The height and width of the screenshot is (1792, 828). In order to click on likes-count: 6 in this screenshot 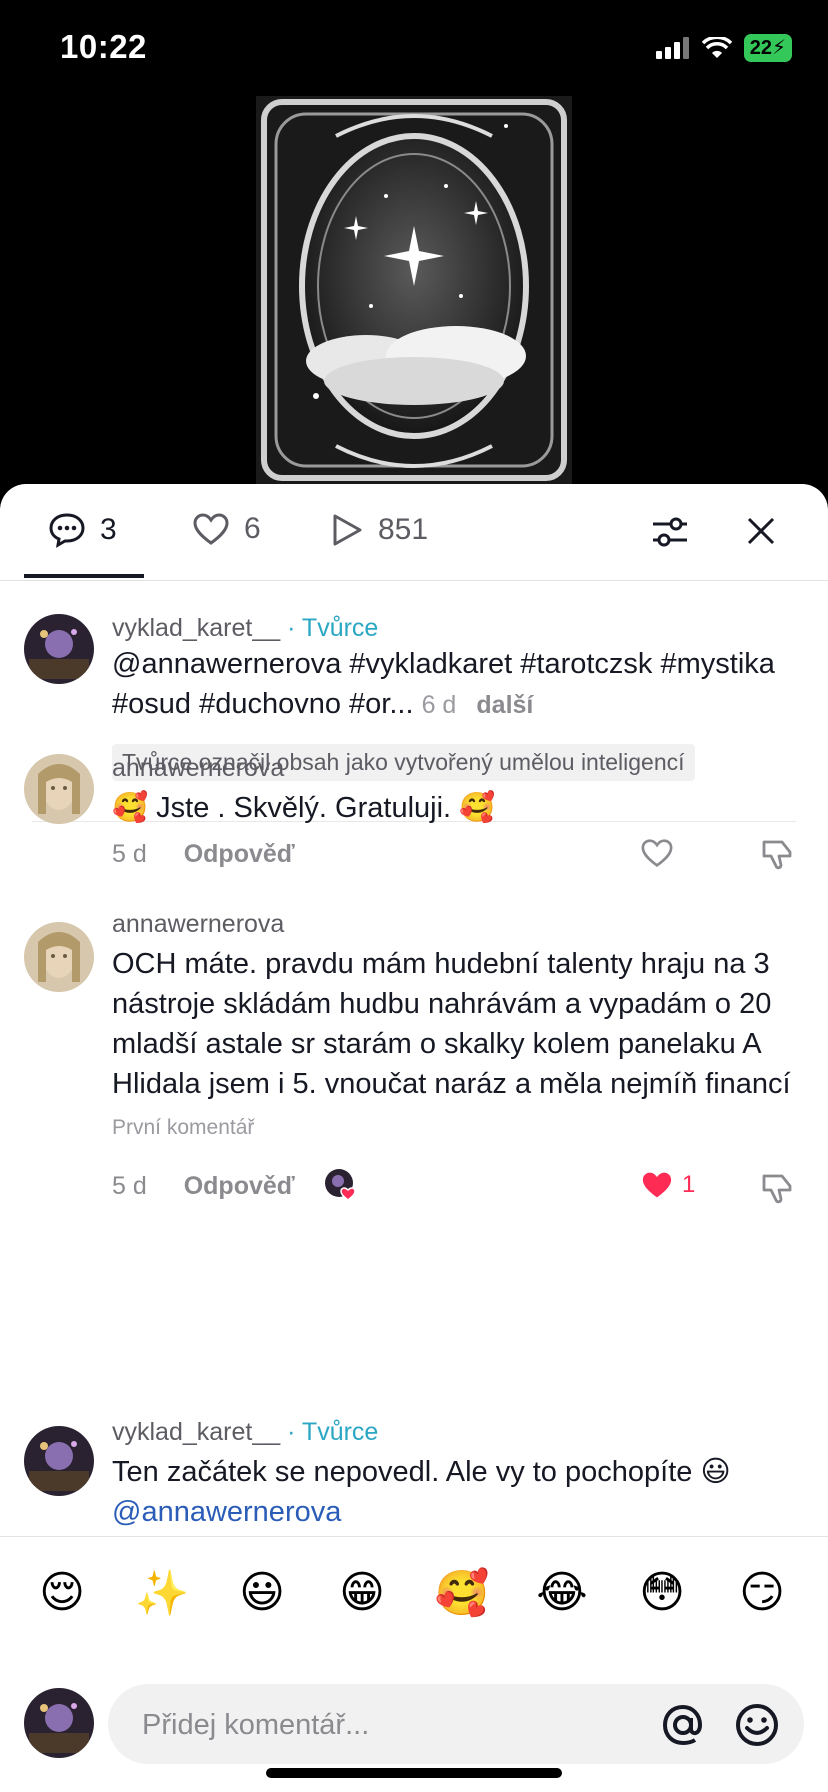, I will do `click(252, 528)`.